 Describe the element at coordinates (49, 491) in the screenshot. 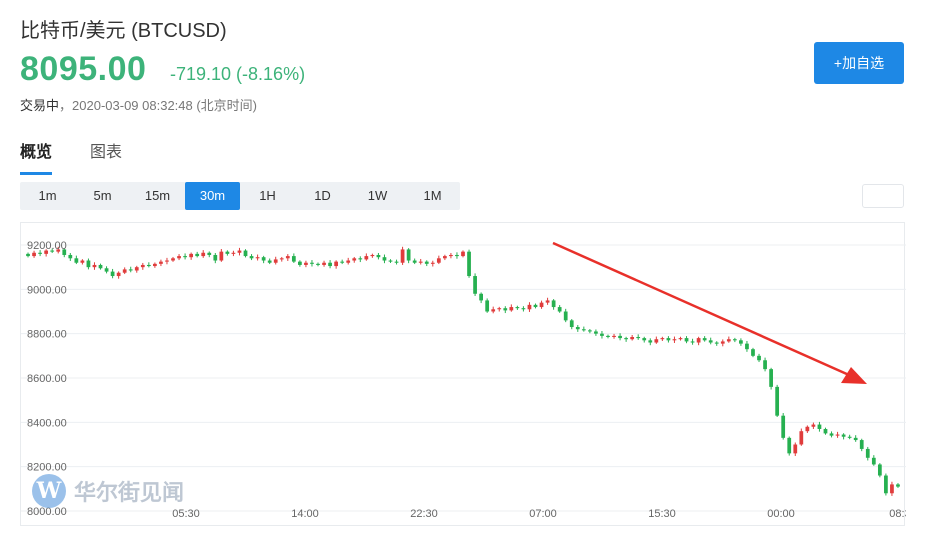

I see `watermark-icon: W` at that location.